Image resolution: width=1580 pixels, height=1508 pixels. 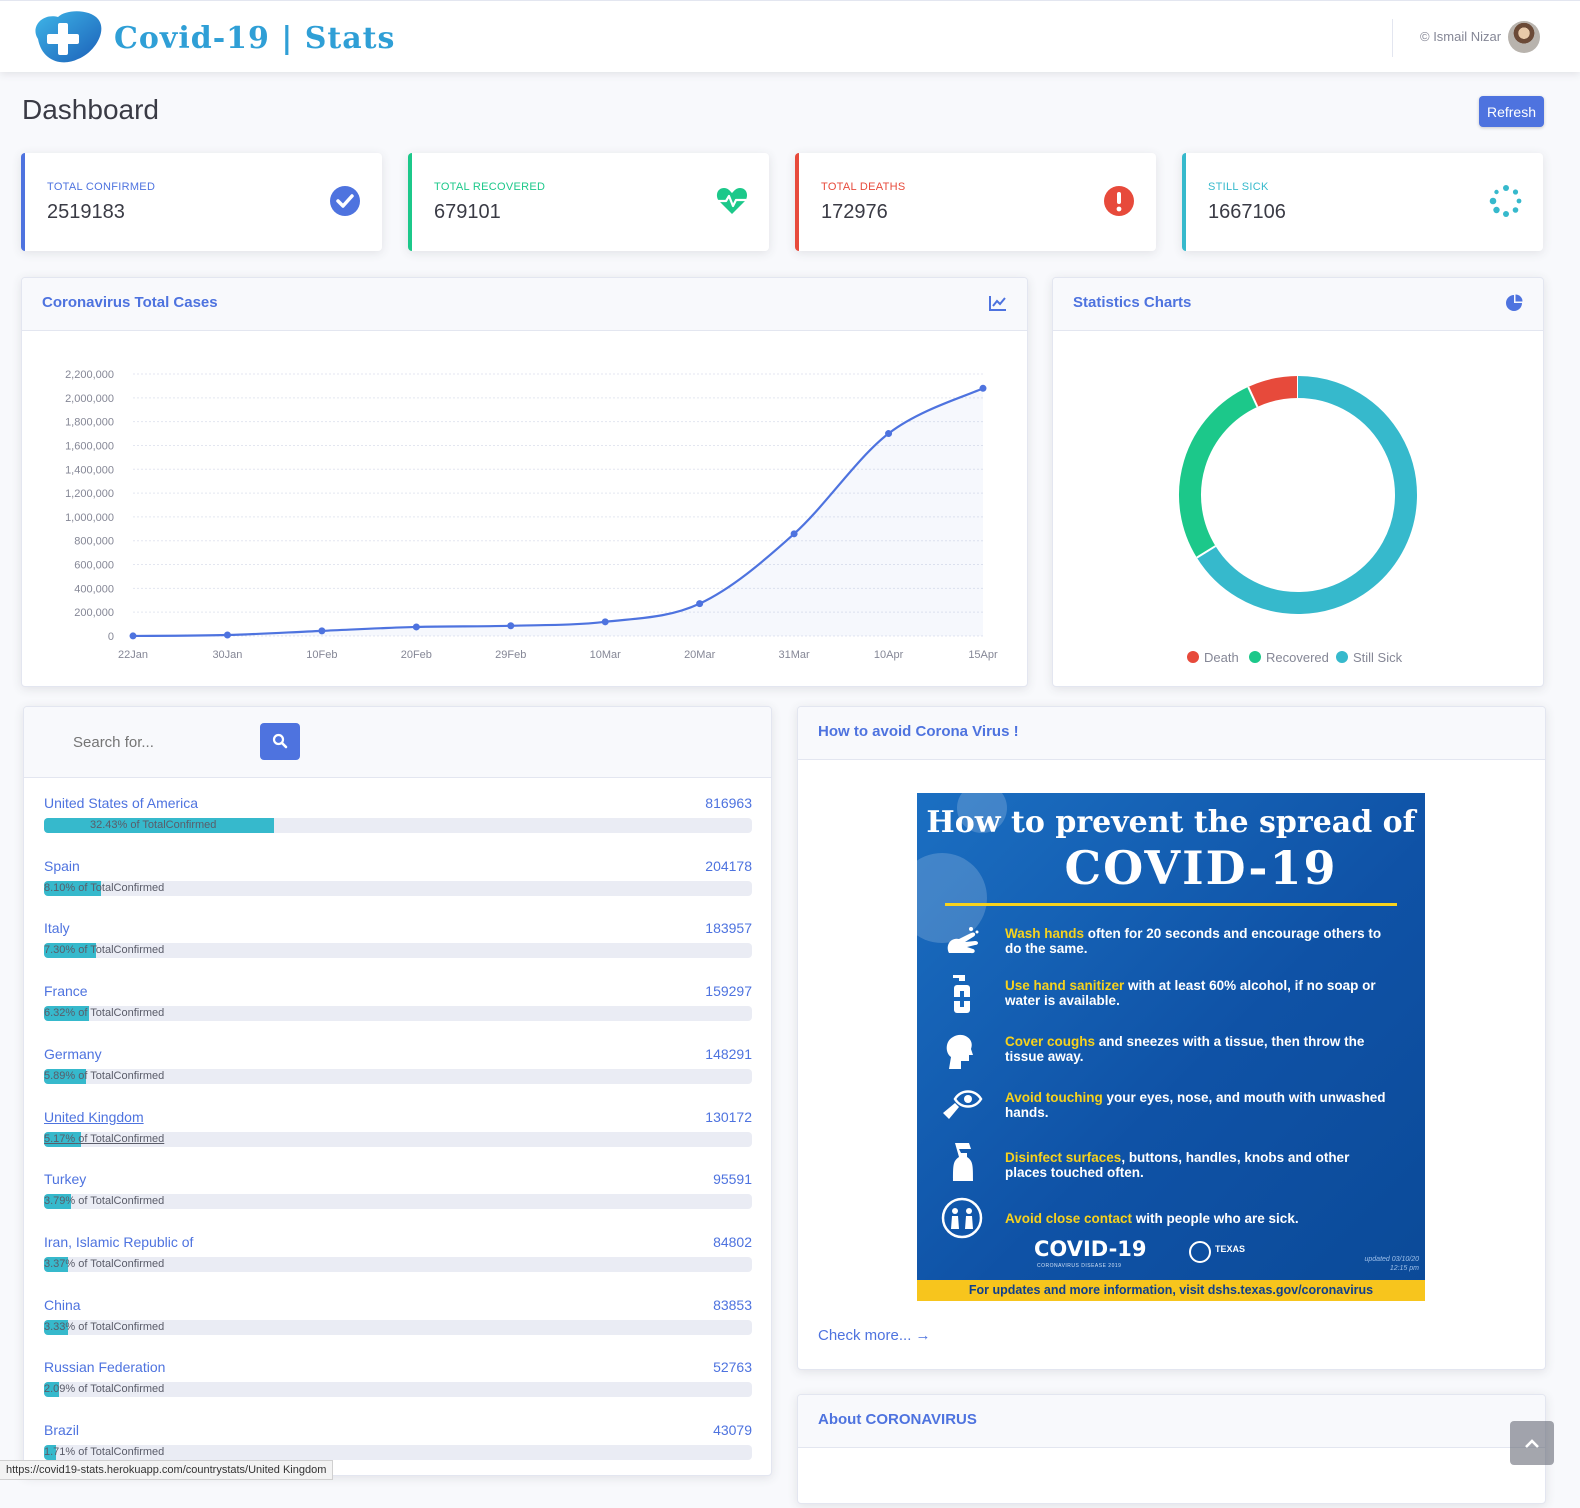 What do you see at coordinates (1460, 36) in the screenshot?
I see `user-name: © Ismail Nizar` at bounding box center [1460, 36].